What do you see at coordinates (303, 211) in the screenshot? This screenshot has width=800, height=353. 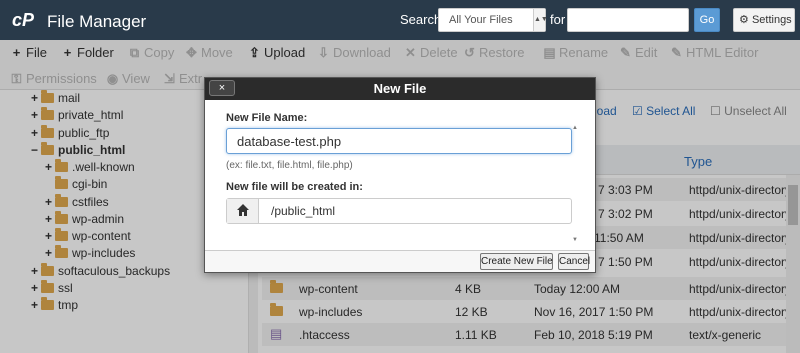 I see `location-value: /public_html` at bounding box center [303, 211].